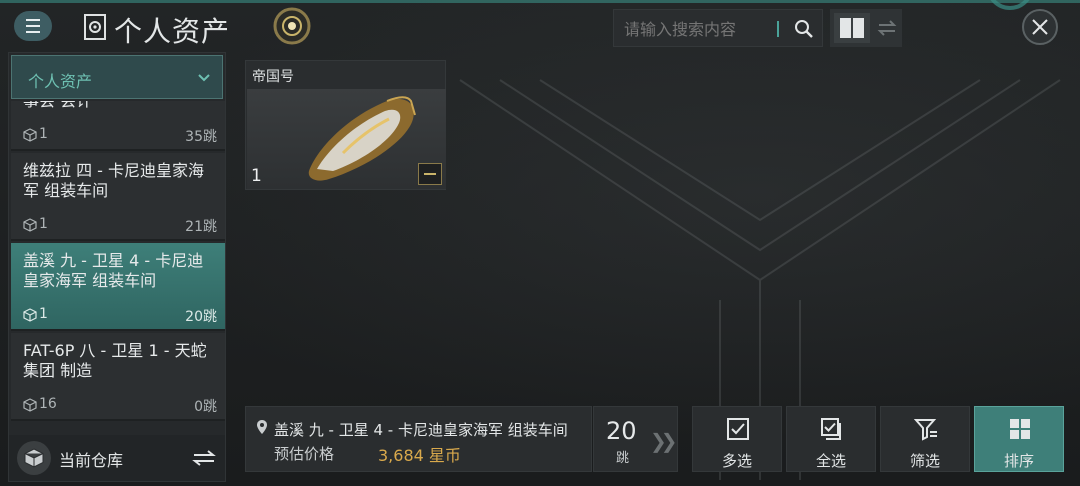 The height and width of the screenshot is (486, 1080). What do you see at coordinates (925, 430) in the screenshot?
I see `filter-icon` at bounding box center [925, 430].